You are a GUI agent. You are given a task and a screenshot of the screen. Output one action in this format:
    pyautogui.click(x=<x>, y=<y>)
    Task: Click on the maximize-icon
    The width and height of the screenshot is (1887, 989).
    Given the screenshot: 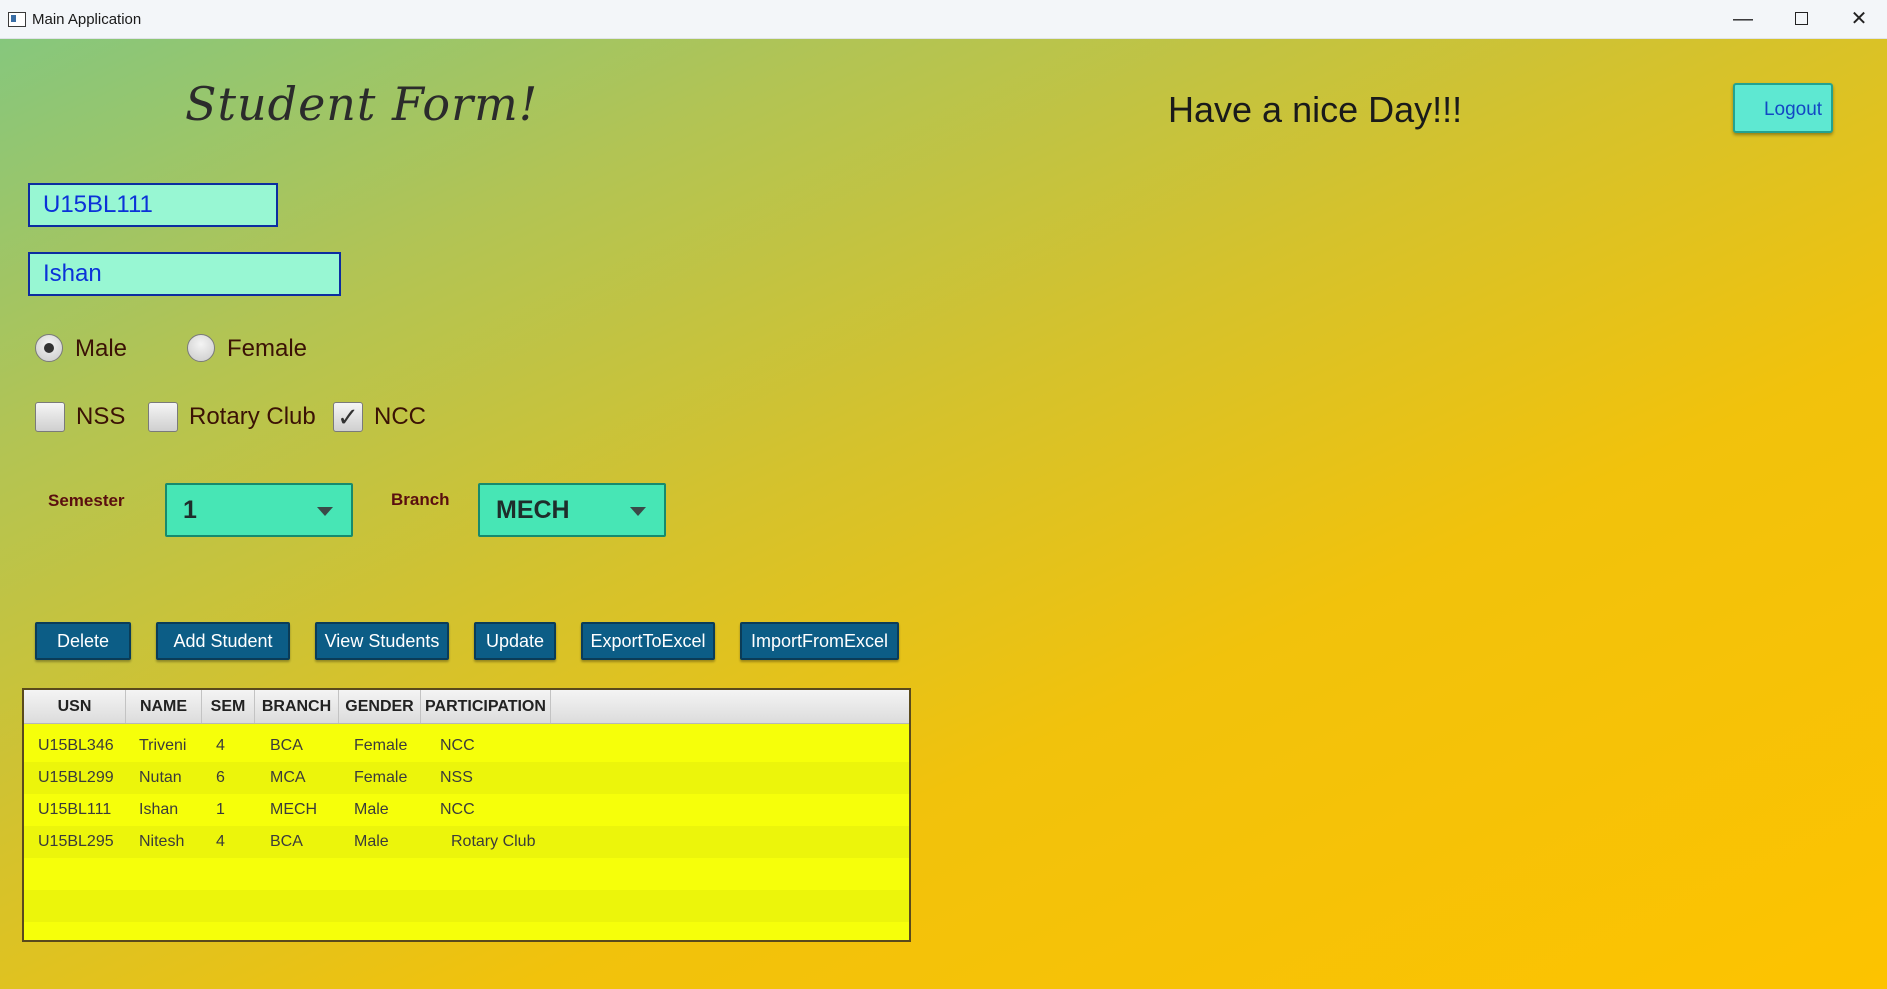 What is the action you would take?
    pyautogui.click(x=1801, y=19)
    